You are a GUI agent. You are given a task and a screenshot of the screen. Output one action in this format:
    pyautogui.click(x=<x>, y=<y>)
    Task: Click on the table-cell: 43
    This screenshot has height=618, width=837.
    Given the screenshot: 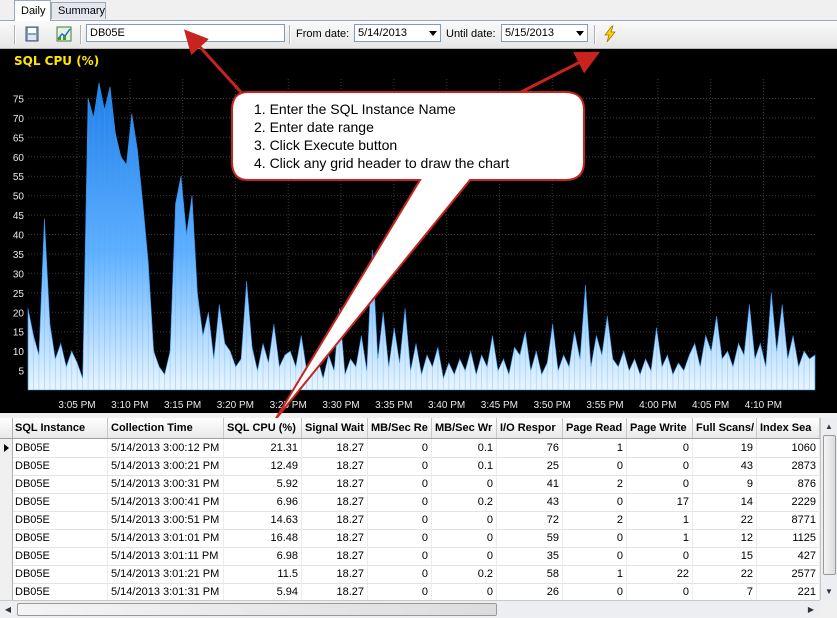 What is the action you would take?
    pyautogui.click(x=725, y=466)
    